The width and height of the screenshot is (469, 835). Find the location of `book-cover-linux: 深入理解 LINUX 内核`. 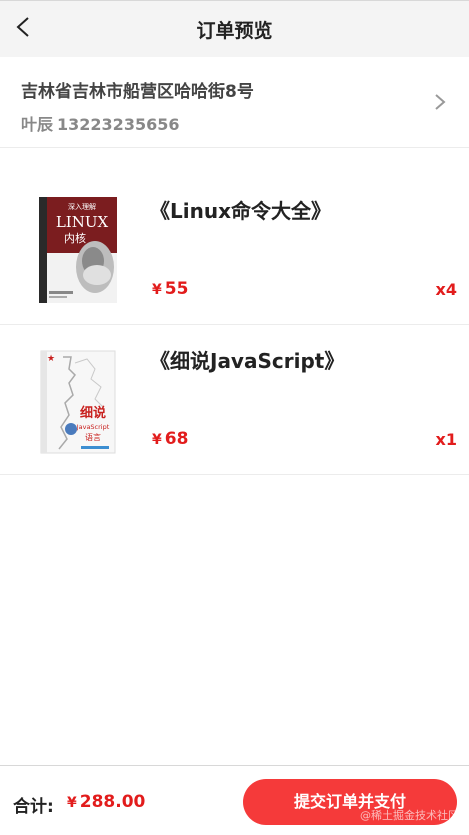

book-cover-linux: 深入理解 LINUX 内核 is located at coordinates (78, 250).